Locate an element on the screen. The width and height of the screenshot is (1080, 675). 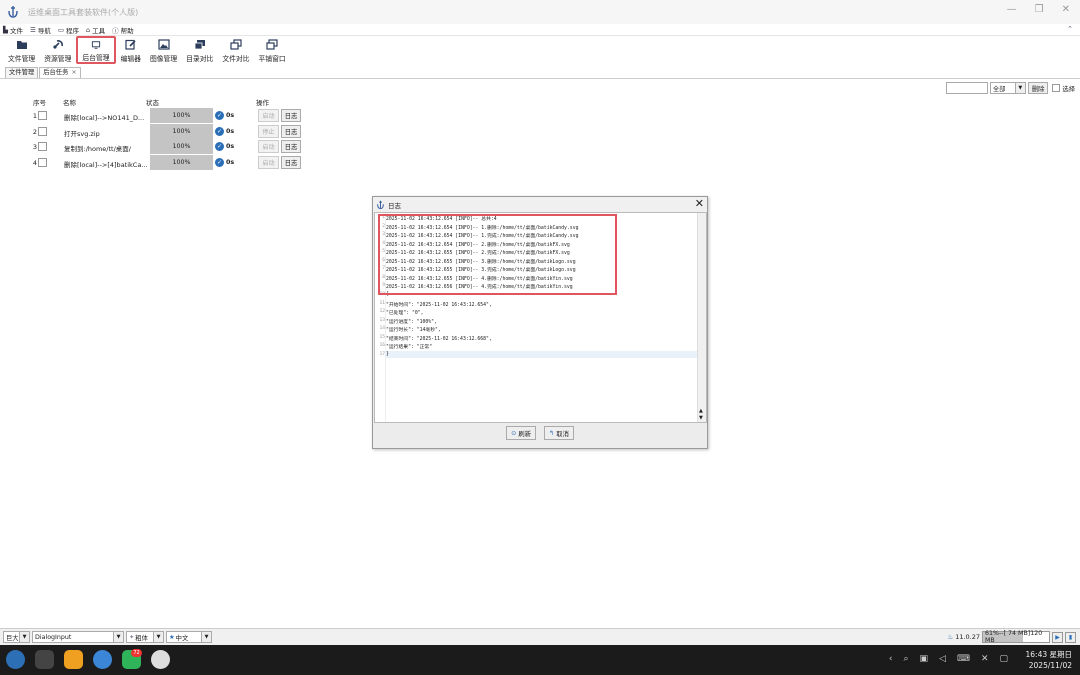
stop-button: 停止 is located at coordinates (268, 131).